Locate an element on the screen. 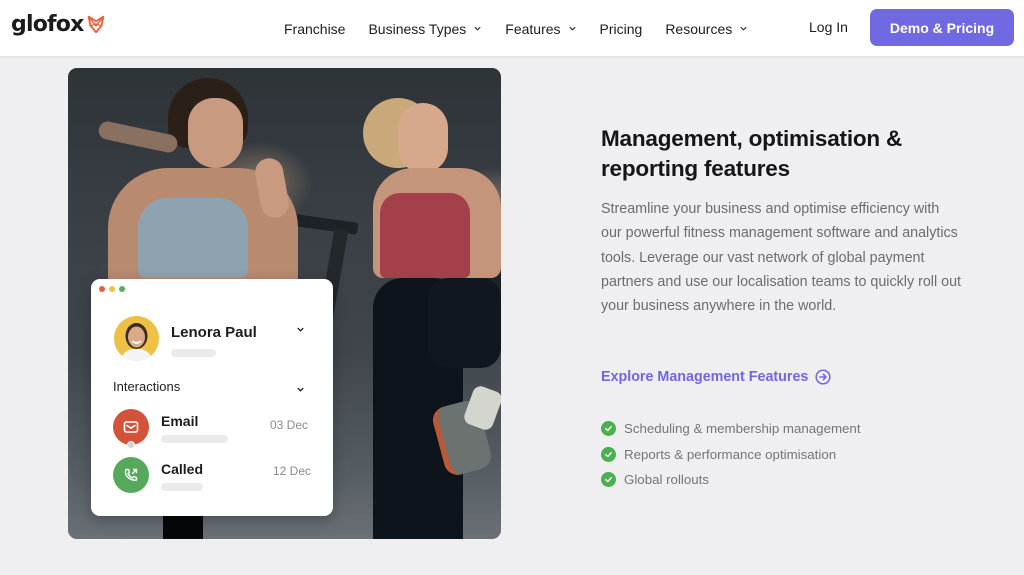 This screenshot has height=575, width=1024. logo-link: glofox is located at coordinates (59, 24).